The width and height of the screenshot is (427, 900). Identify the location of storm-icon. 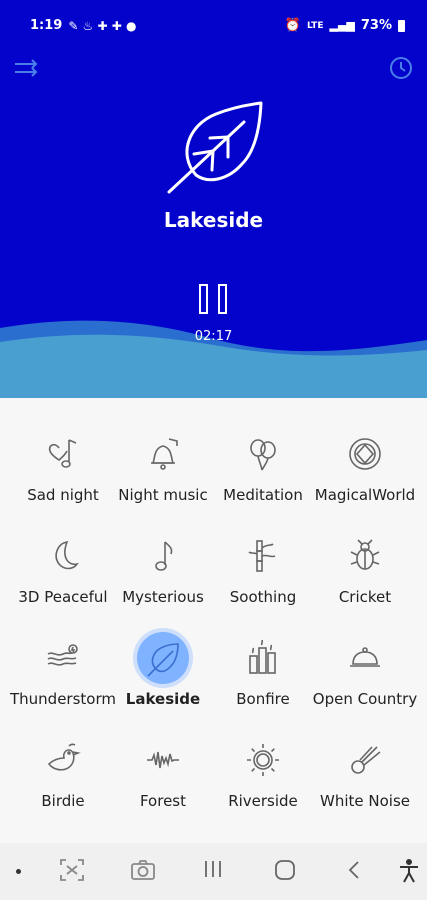
(62, 655).